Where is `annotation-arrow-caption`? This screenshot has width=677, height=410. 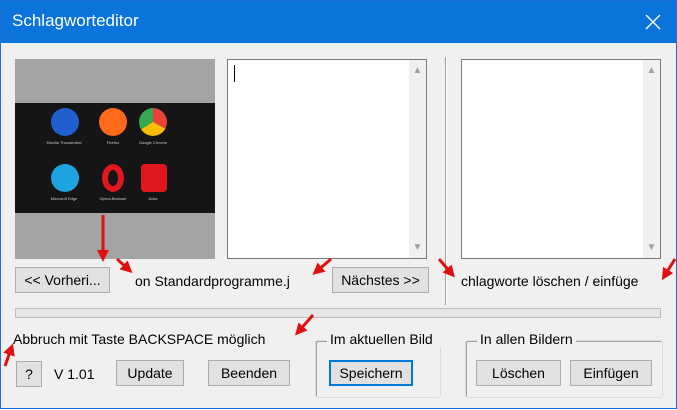
annotation-arrow-caption is located at coordinates (446, 268).